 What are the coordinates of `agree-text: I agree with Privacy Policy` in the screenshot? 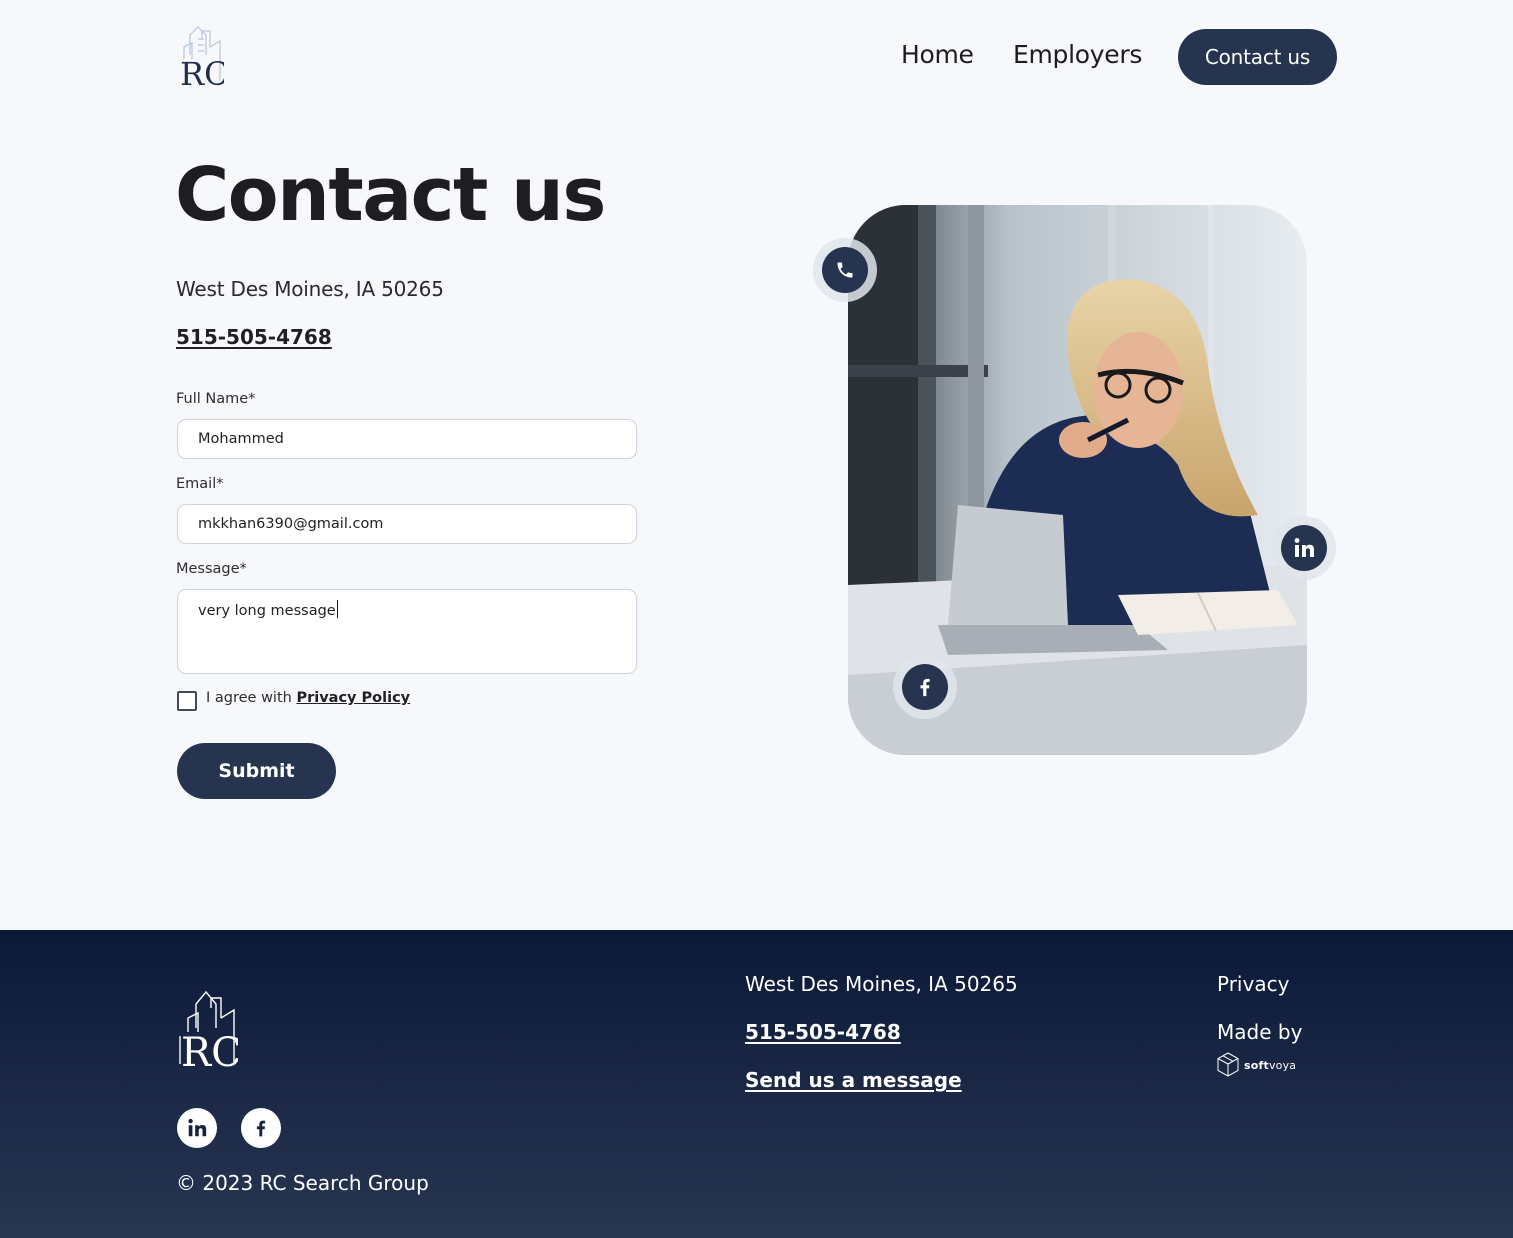 It's located at (308, 698).